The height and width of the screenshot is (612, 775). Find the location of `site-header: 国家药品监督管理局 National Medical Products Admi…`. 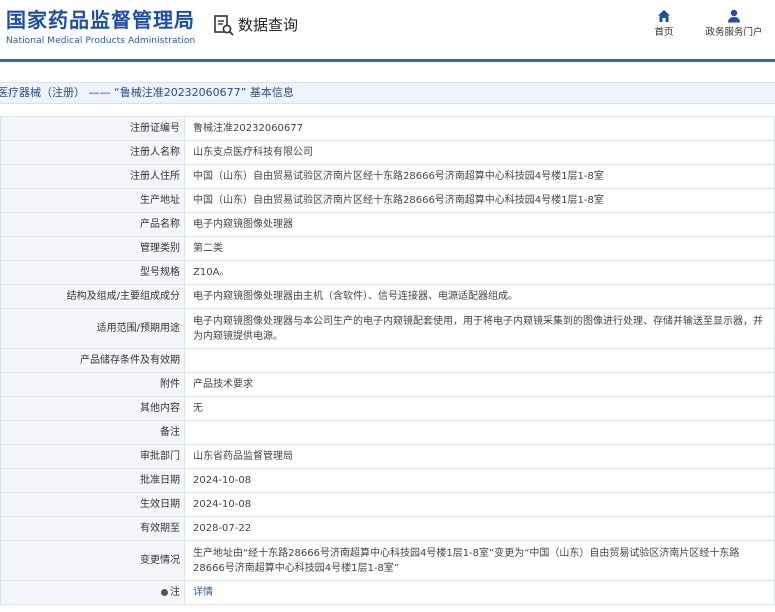

site-header: 国家药品监督管理局 National Medical Products Admi… is located at coordinates (387, 31).